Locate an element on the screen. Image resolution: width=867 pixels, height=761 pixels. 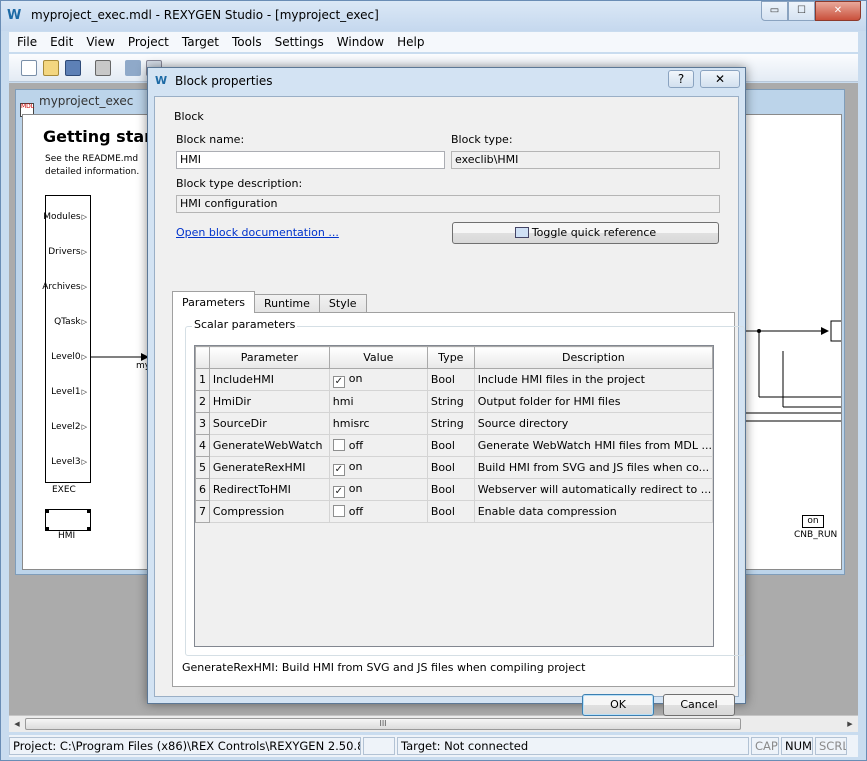
parameter-name: GenerateWebWatch is located at coordinates (269, 445).